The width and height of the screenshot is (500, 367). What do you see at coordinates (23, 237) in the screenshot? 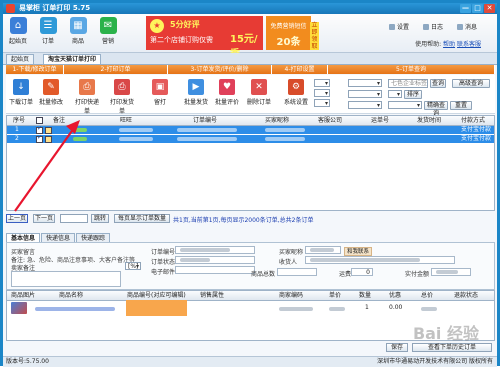
I see `tab-basic-info: 基本信息` at bounding box center [23, 237].